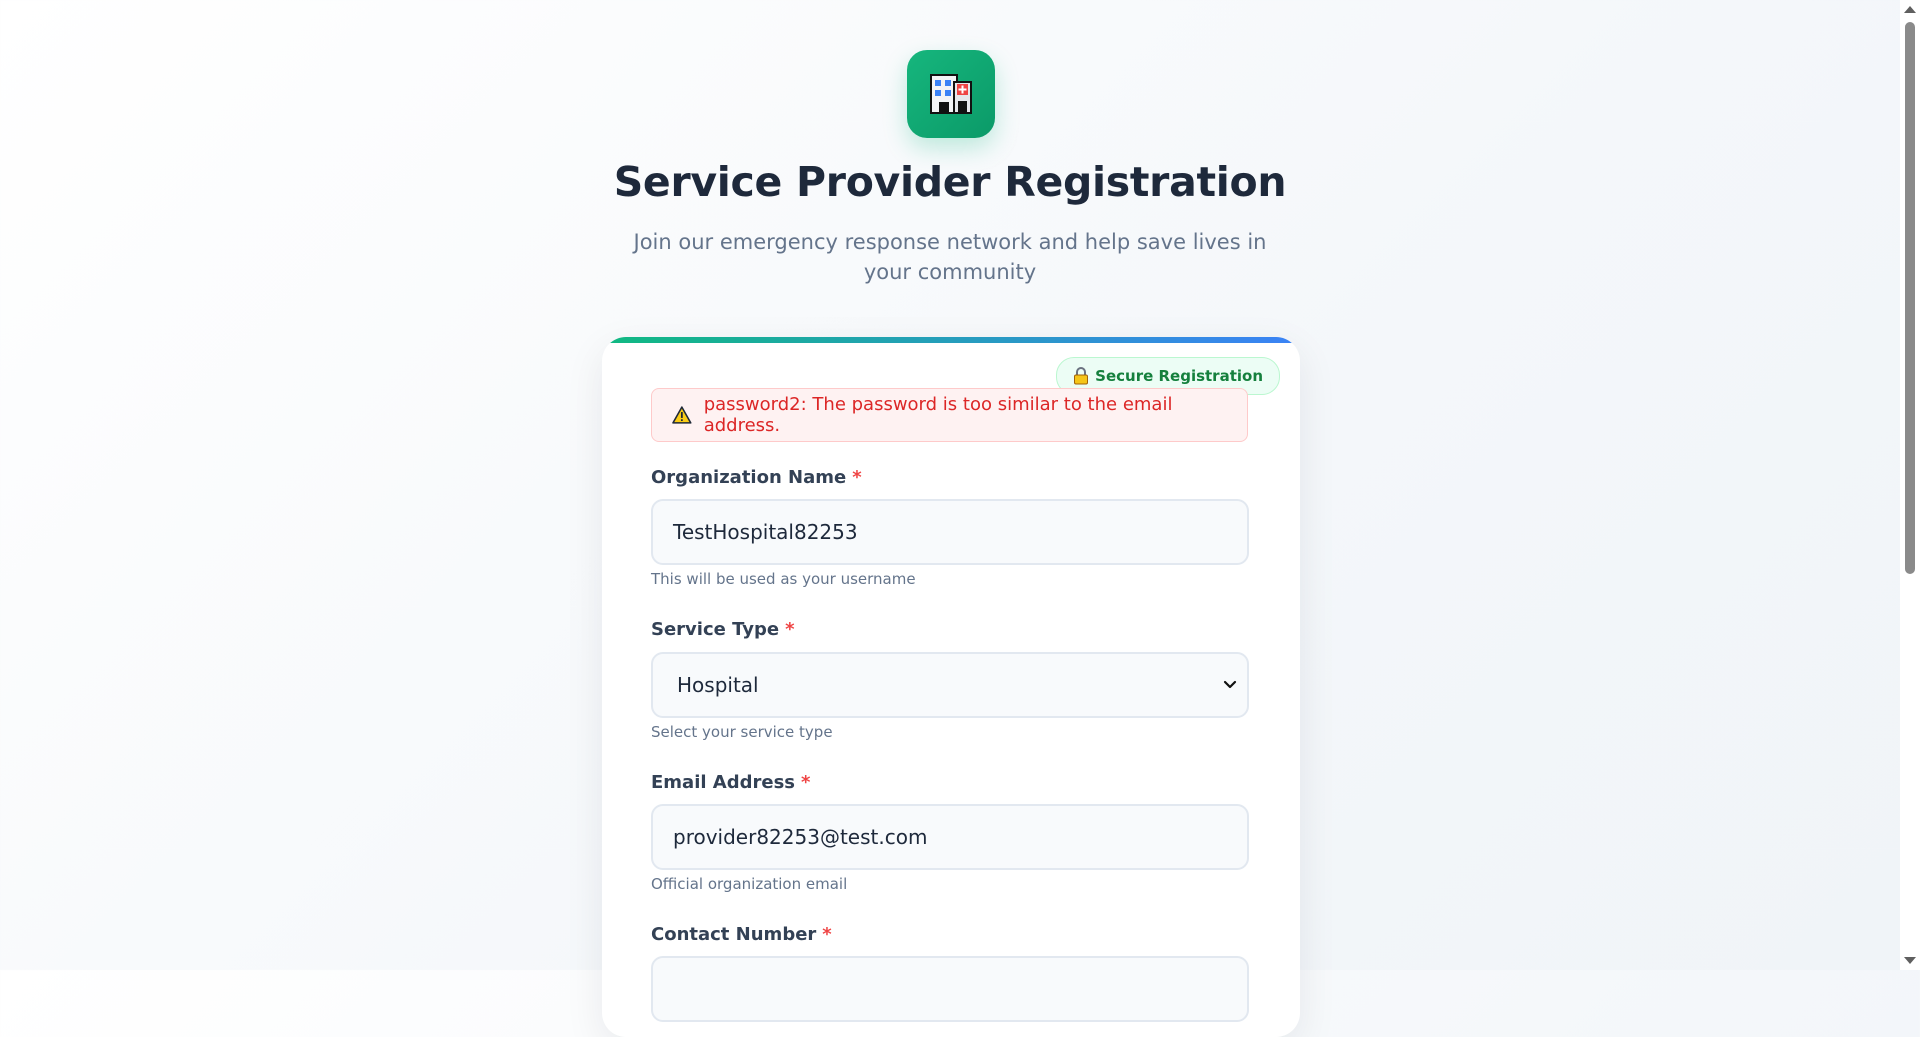  I want to click on email-label: Email Address *, so click(731, 782).